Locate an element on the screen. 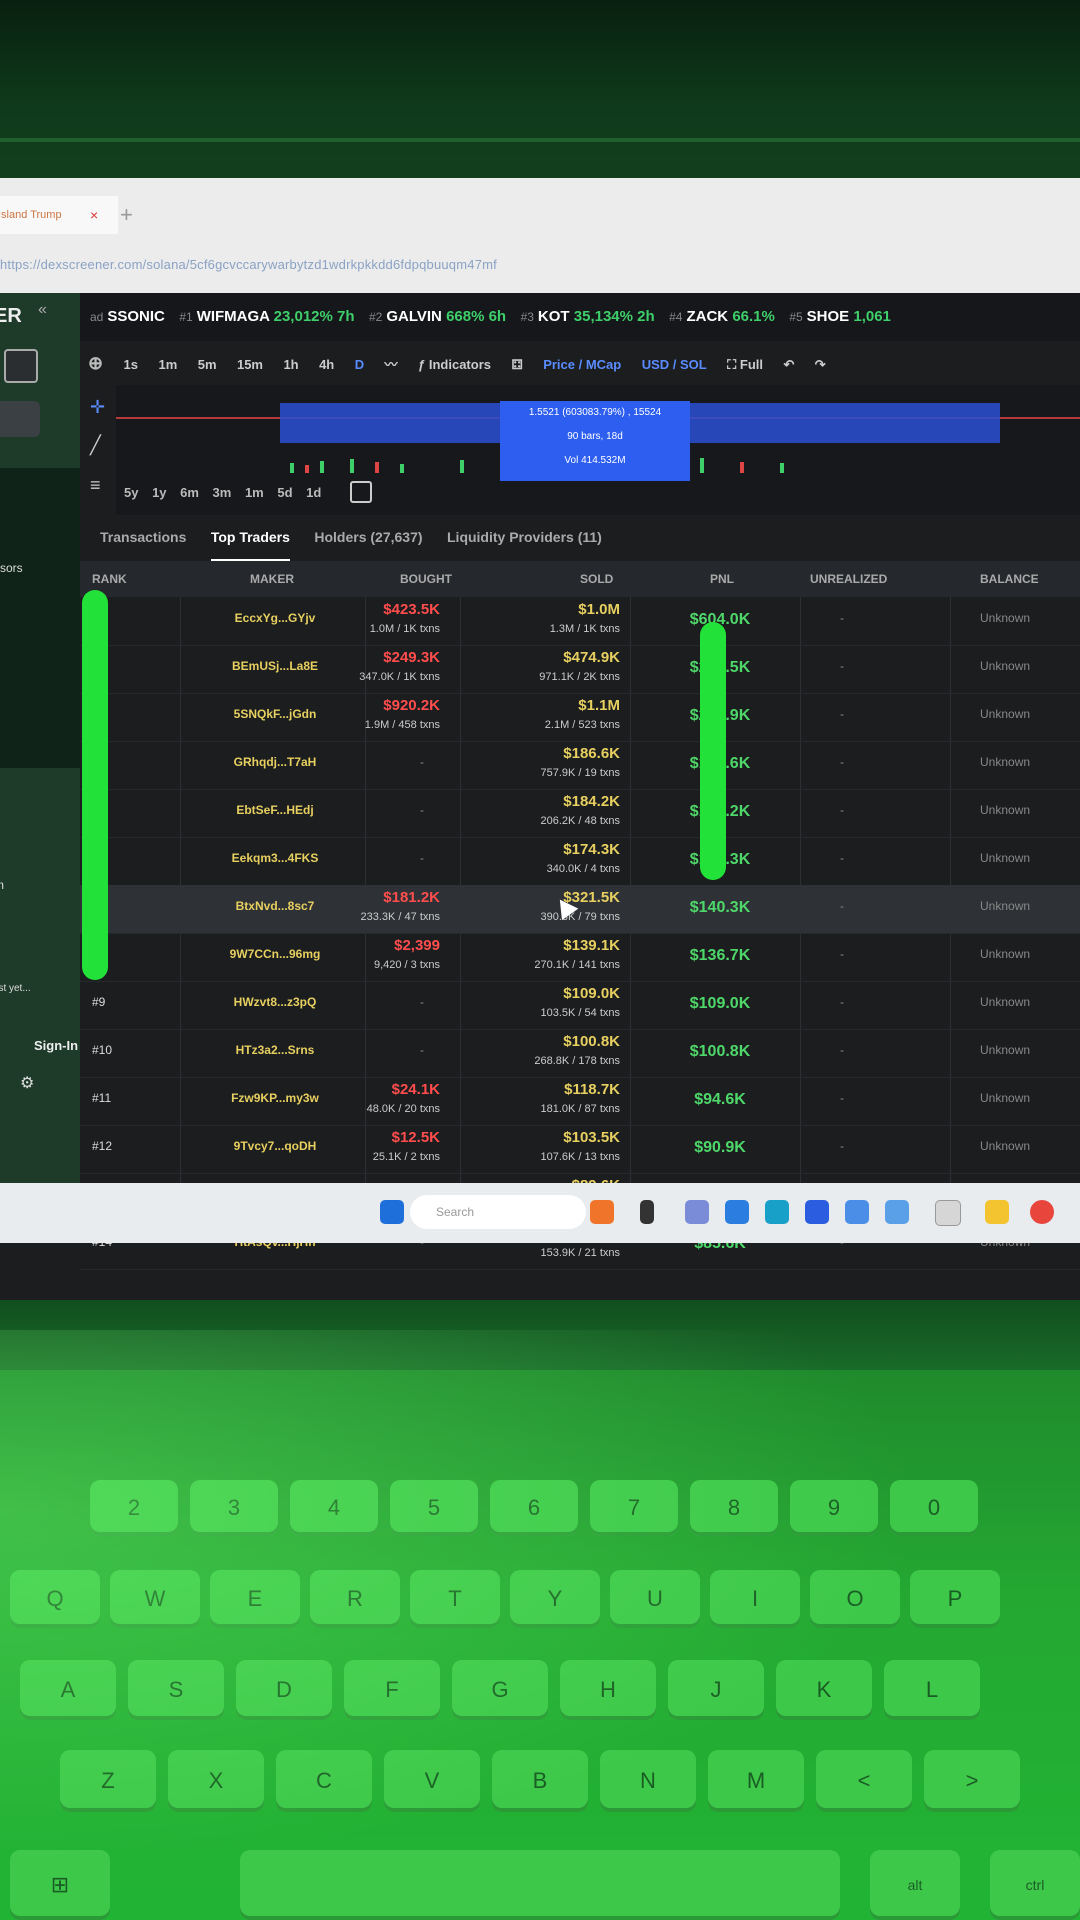 This screenshot has width=1080, height=1920. tab-holders: Holders (27,637) is located at coordinates (368, 537).